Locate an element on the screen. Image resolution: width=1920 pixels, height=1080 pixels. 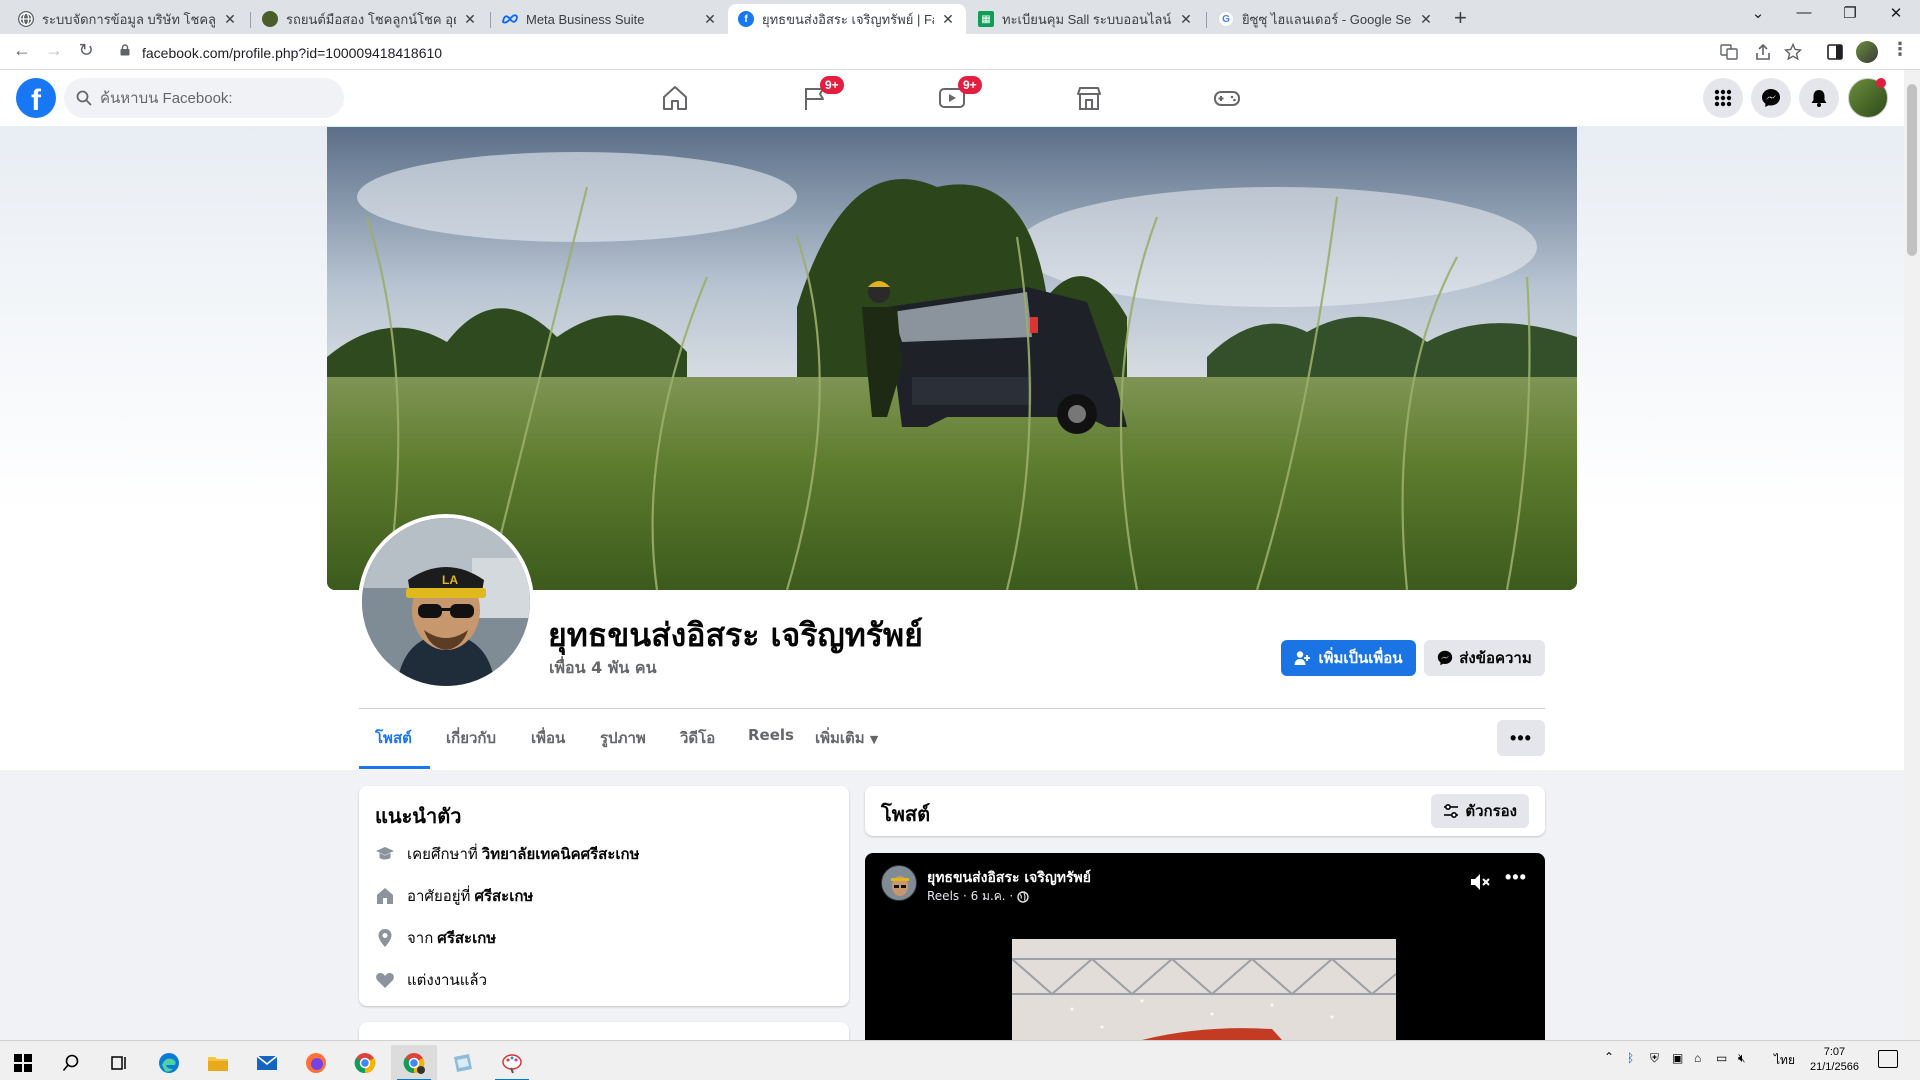
translate-icon is located at coordinates (1729, 52).